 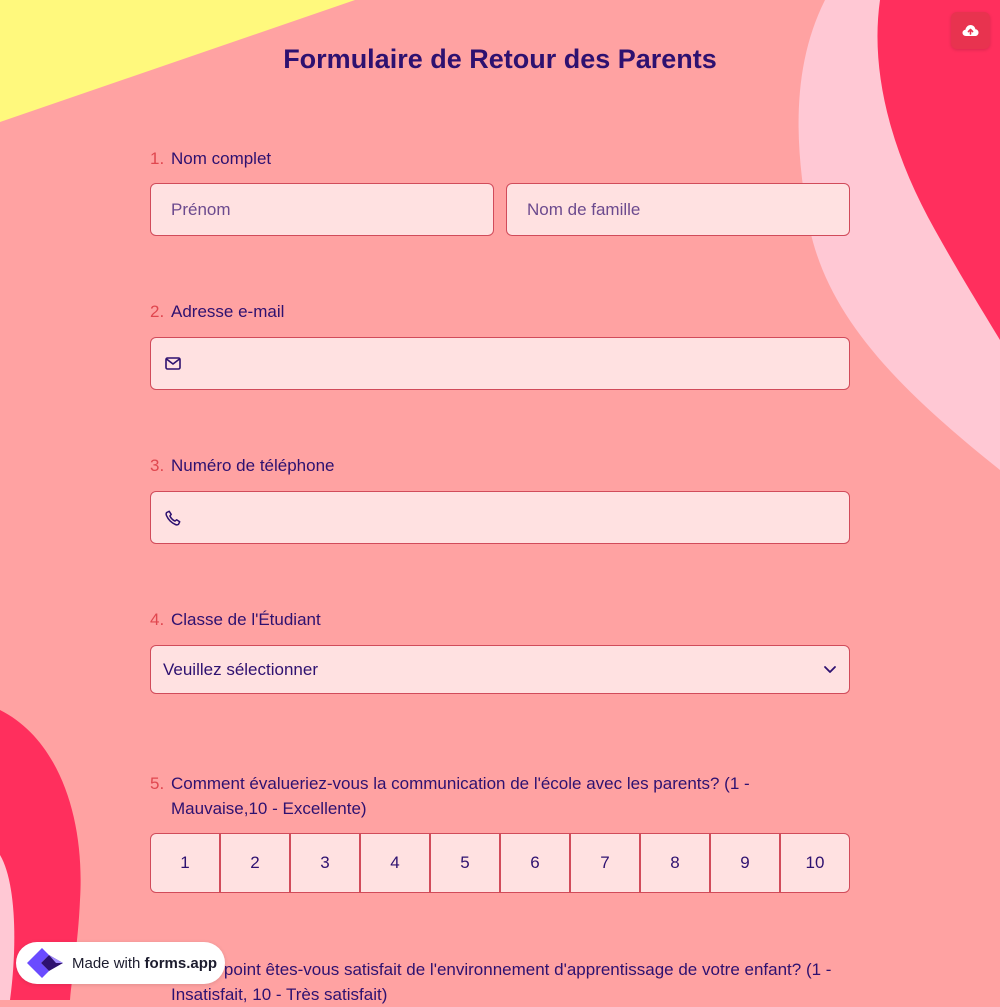 I want to click on rating-option-2: 2, so click(x=254, y=863).